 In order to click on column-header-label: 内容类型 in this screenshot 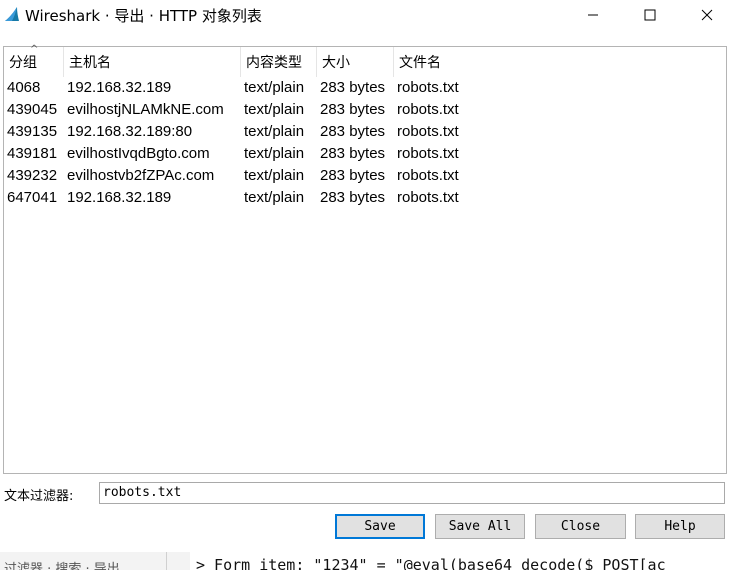, I will do `click(274, 63)`.